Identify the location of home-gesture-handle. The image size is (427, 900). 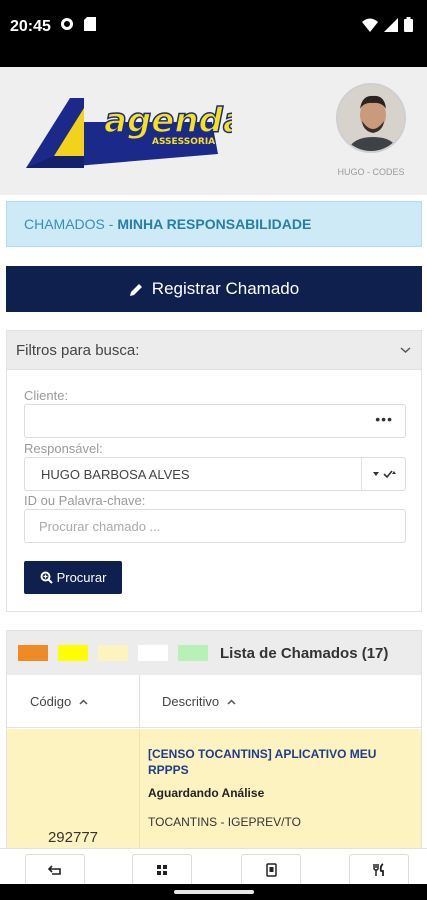
(214, 892).